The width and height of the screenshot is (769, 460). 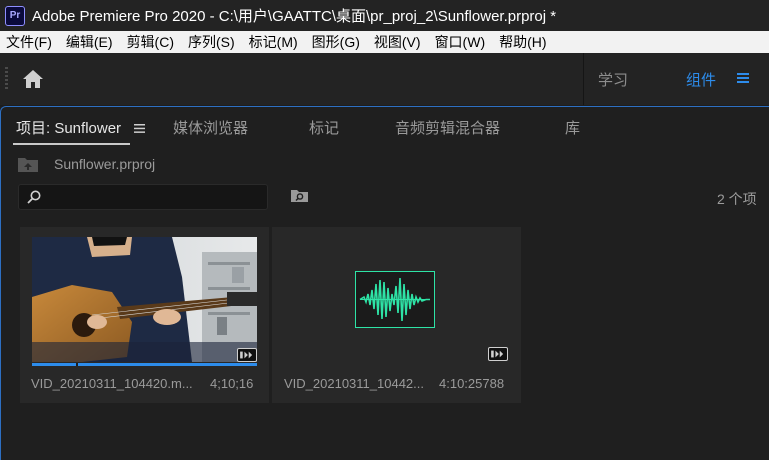 I want to click on menu-markers: 标记(M), so click(x=273, y=42).